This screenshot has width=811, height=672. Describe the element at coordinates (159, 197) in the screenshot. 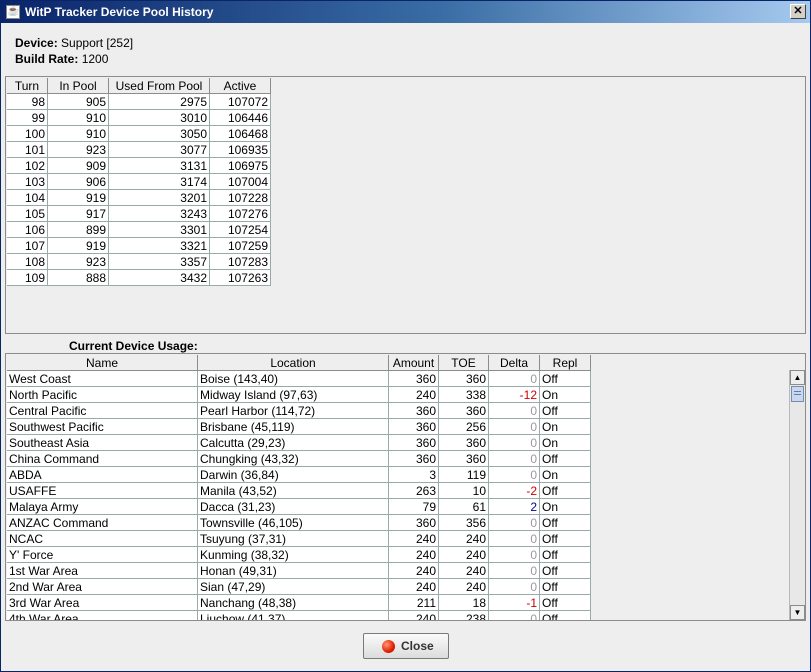

I see `history-cell: 3201` at that location.